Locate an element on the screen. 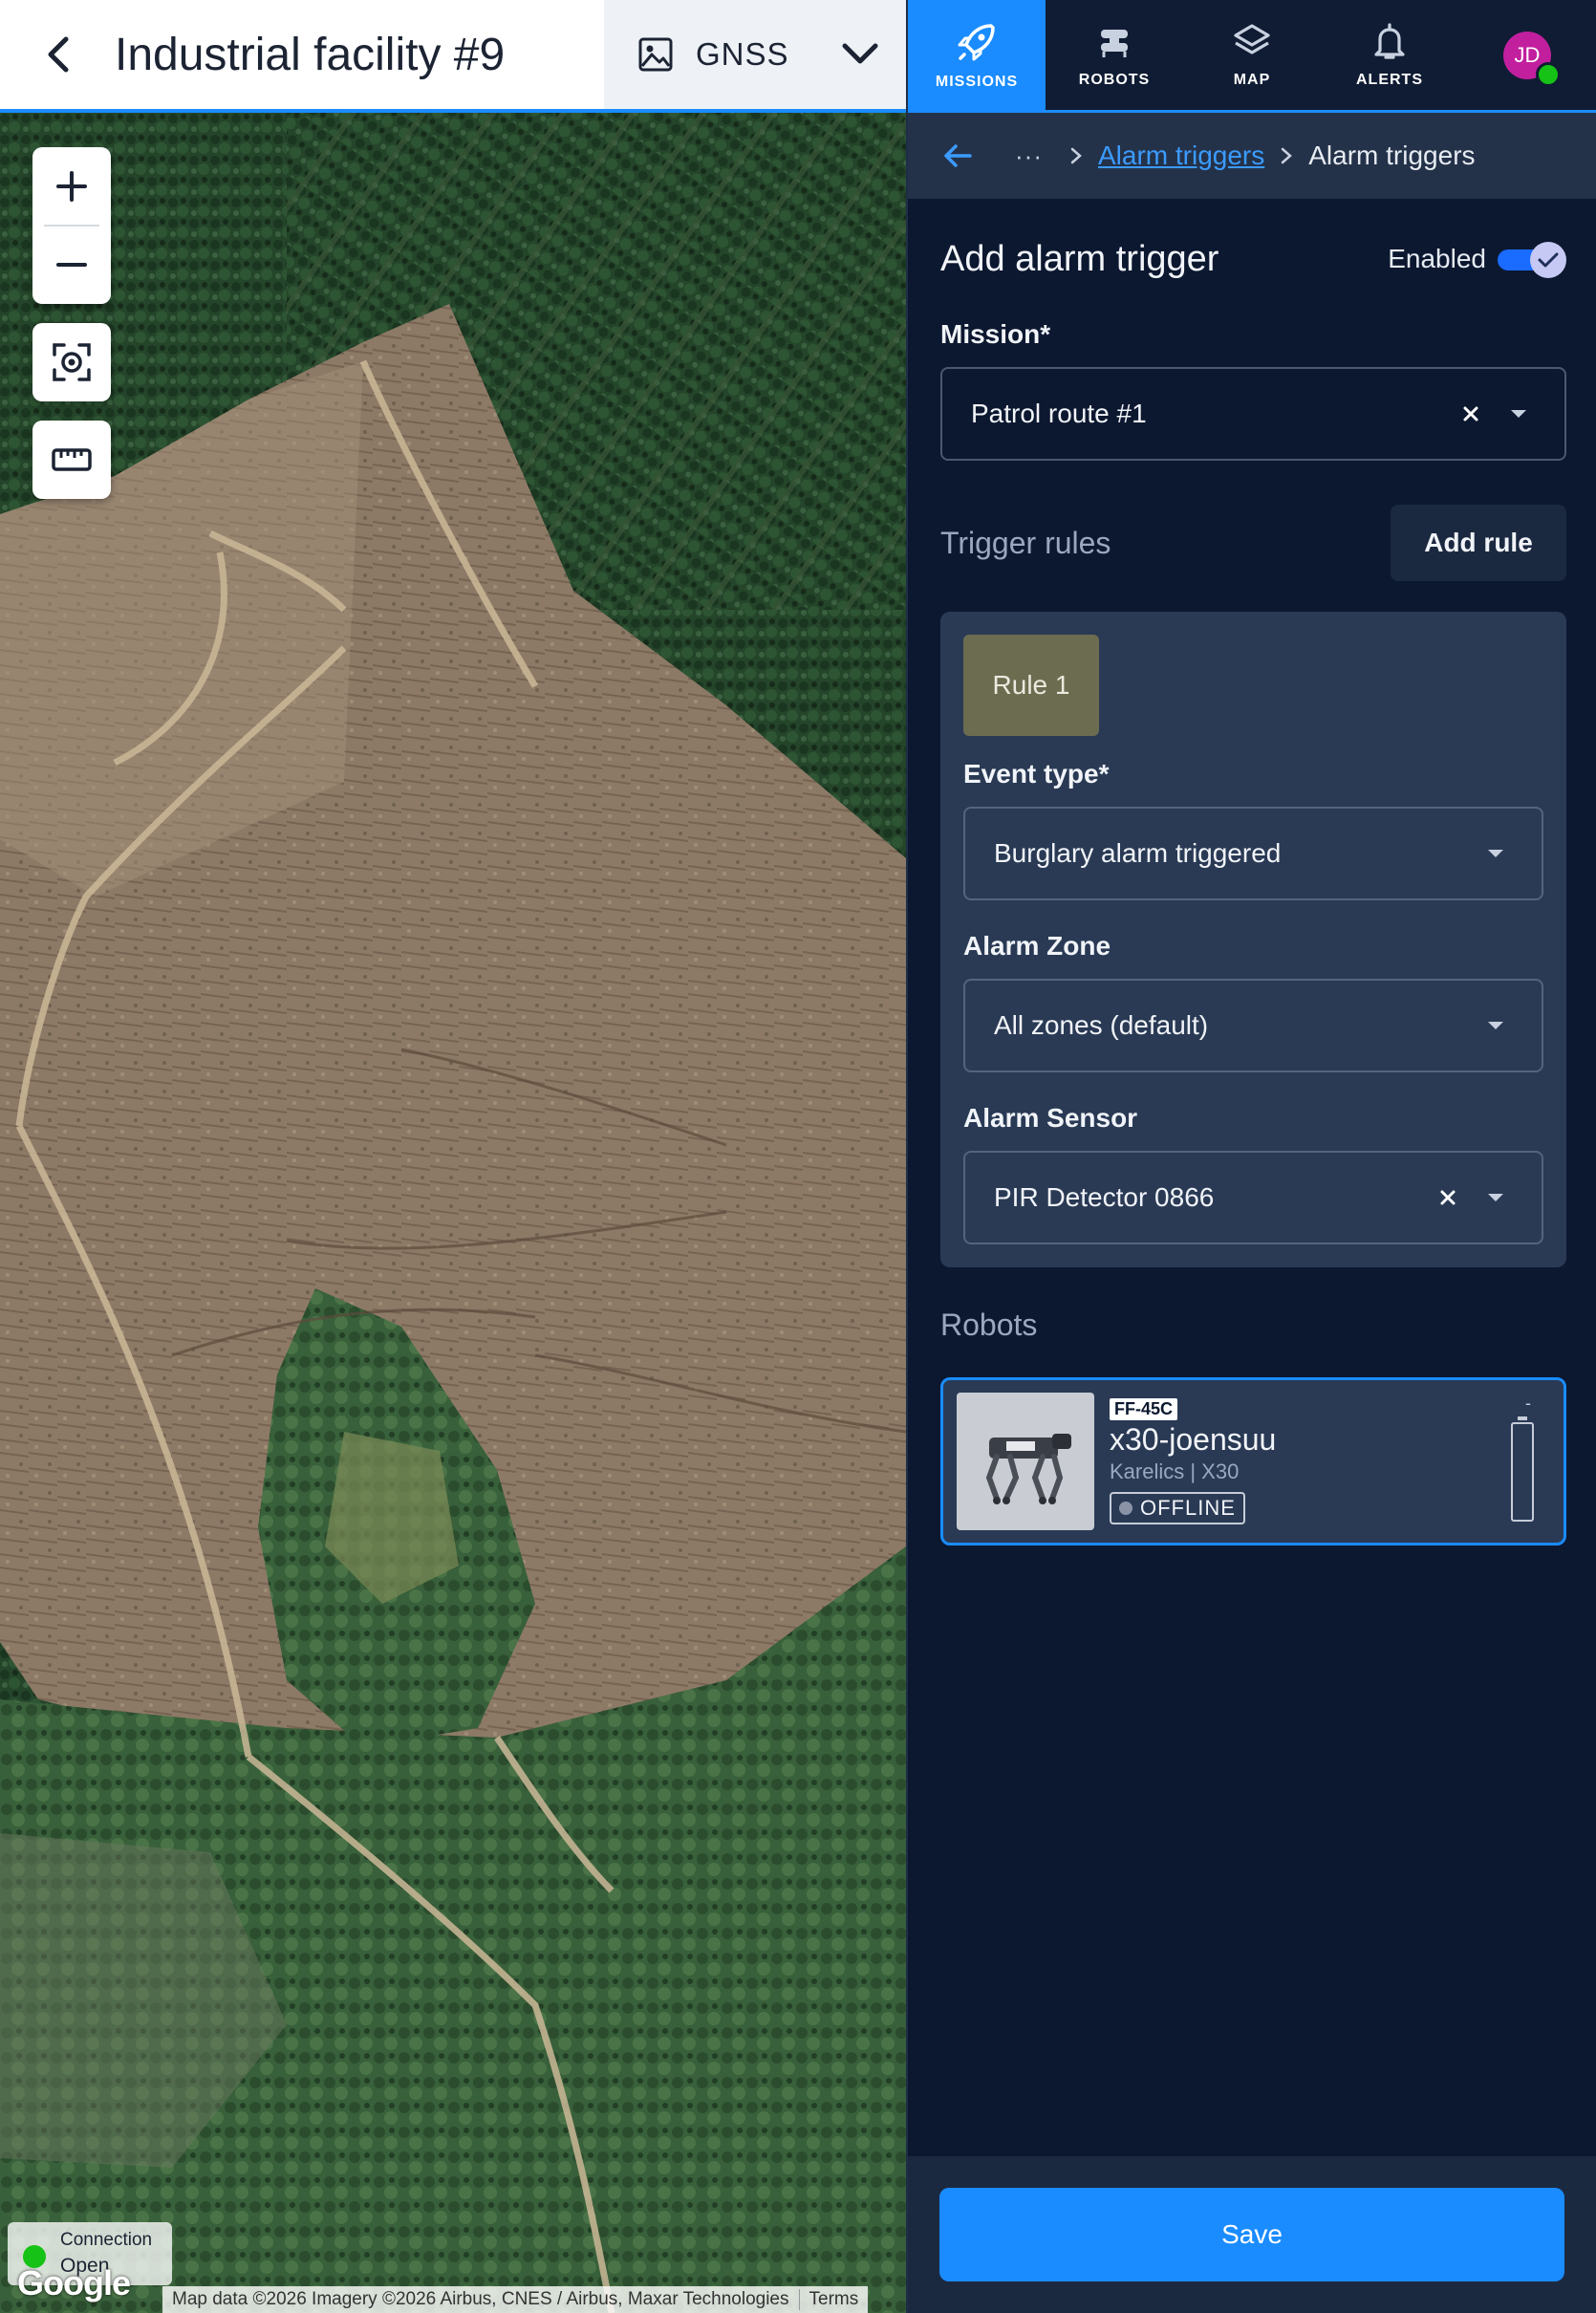  robot-icon is located at coordinates (1115, 43).